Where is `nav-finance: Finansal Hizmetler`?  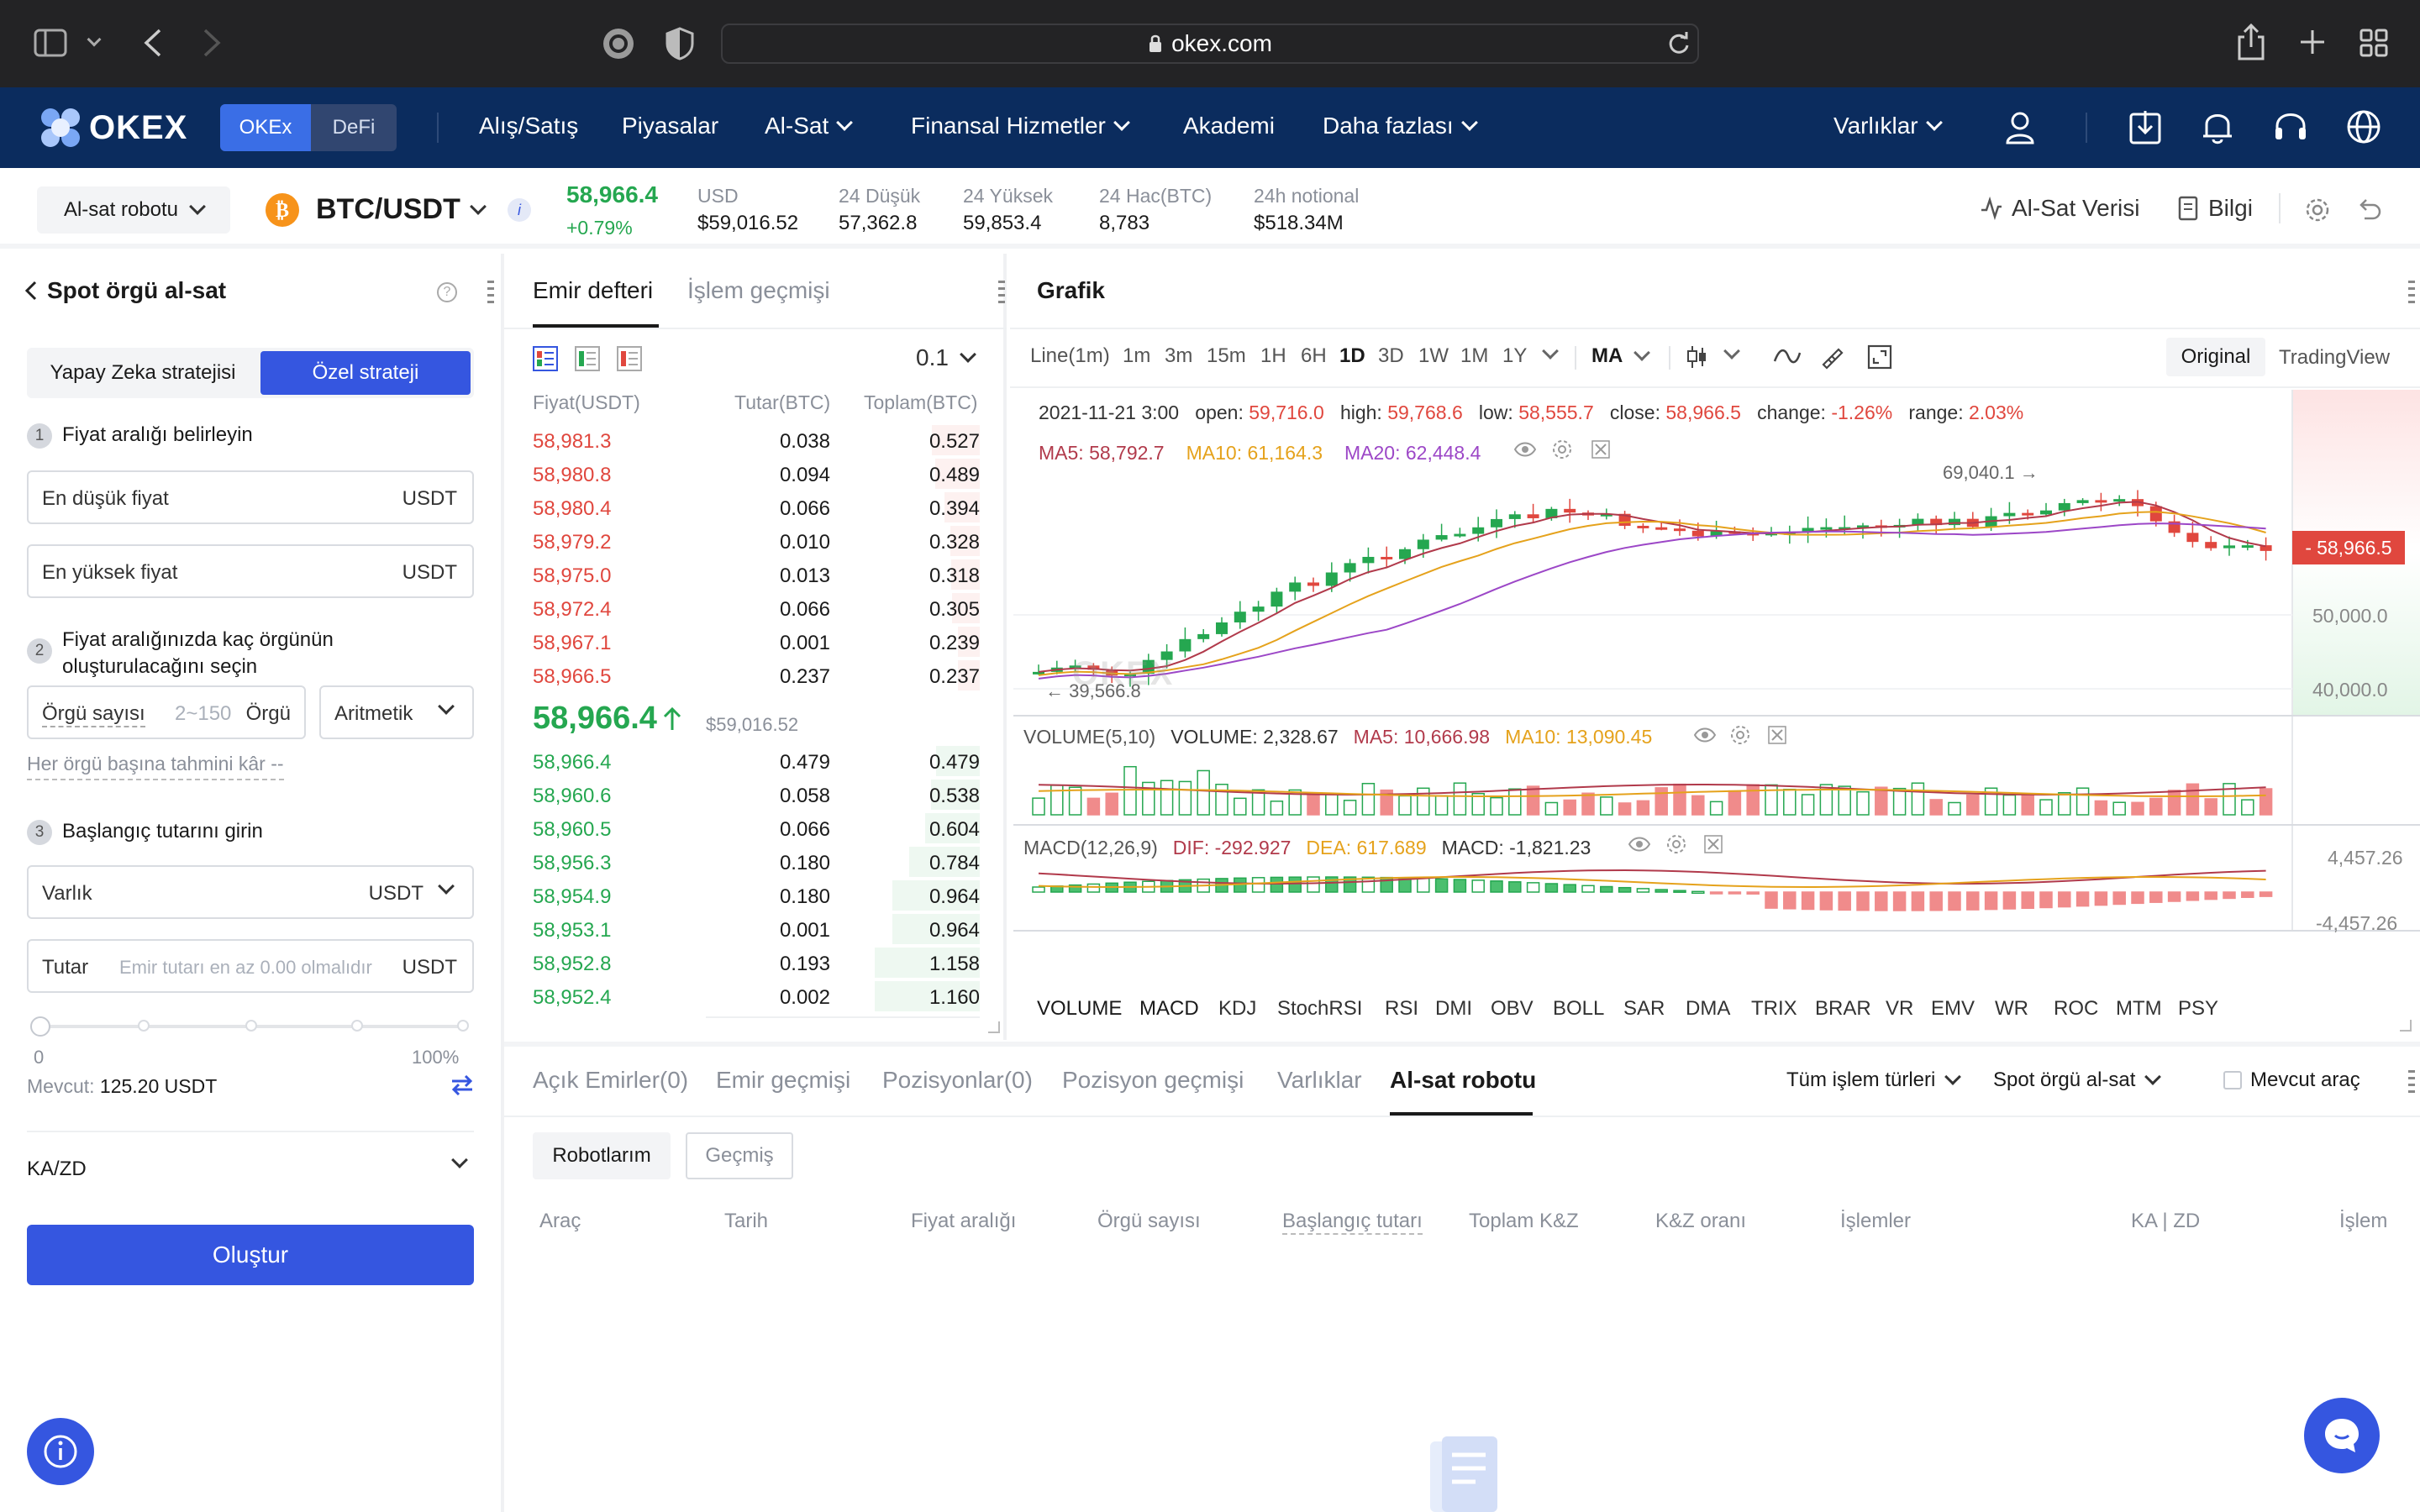 nav-finance: Finansal Hizmetler is located at coordinates (1021, 126).